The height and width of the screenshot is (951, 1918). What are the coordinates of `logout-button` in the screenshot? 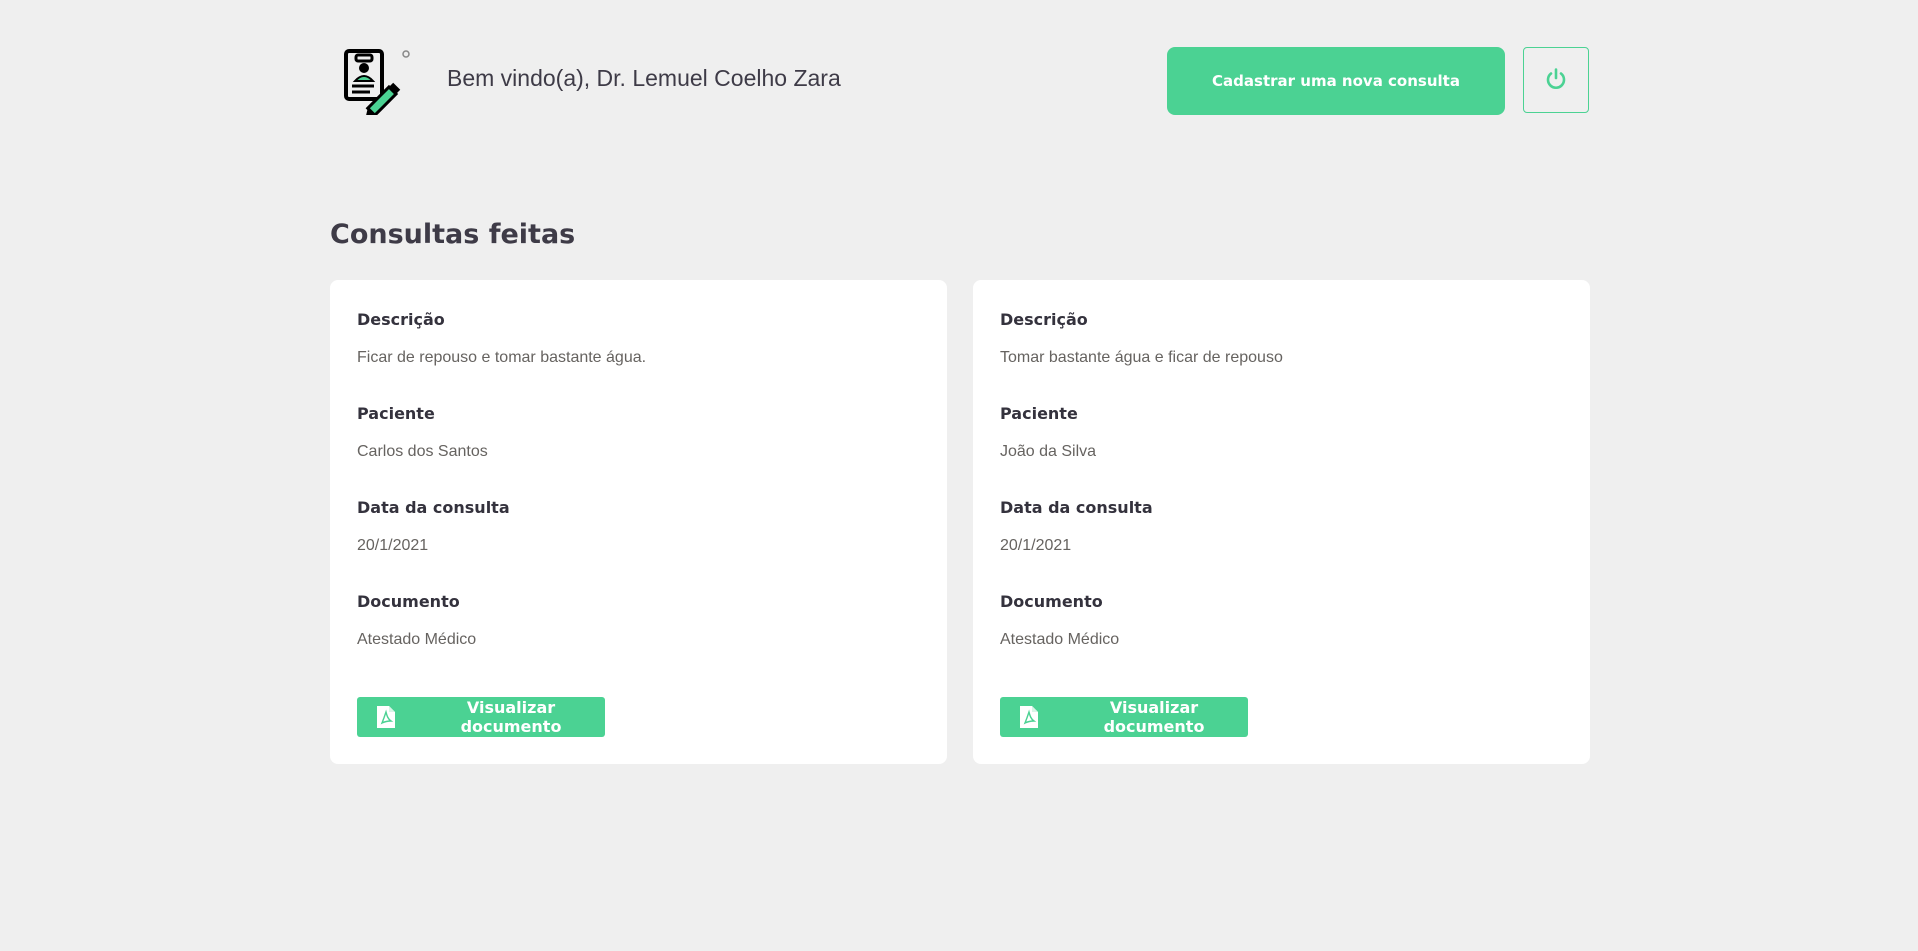 It's located at (1556, 80).